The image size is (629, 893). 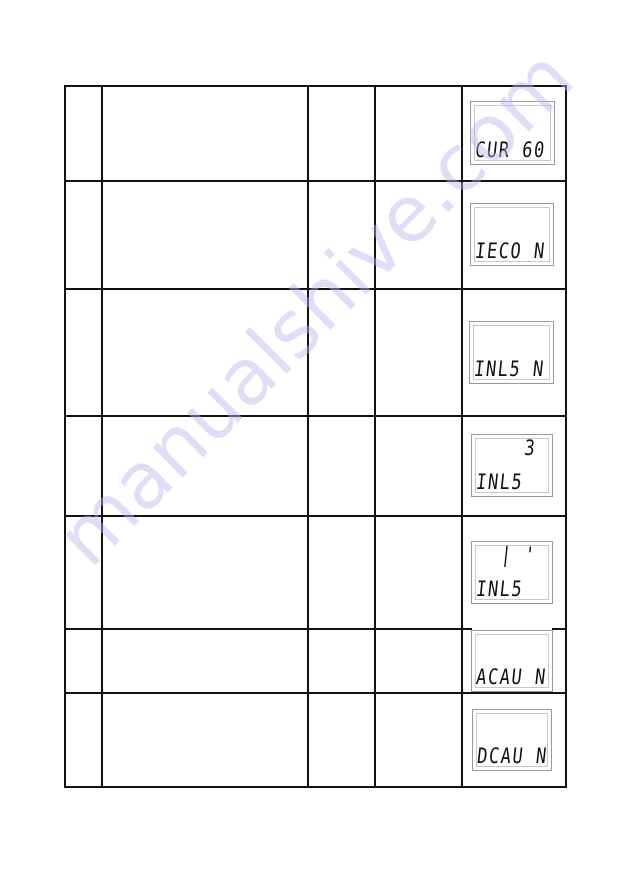 What do you see at coordinates (512, 234) in the screenshot?
I see `lcd-display: IECO N` at bounding box center [512, 234].